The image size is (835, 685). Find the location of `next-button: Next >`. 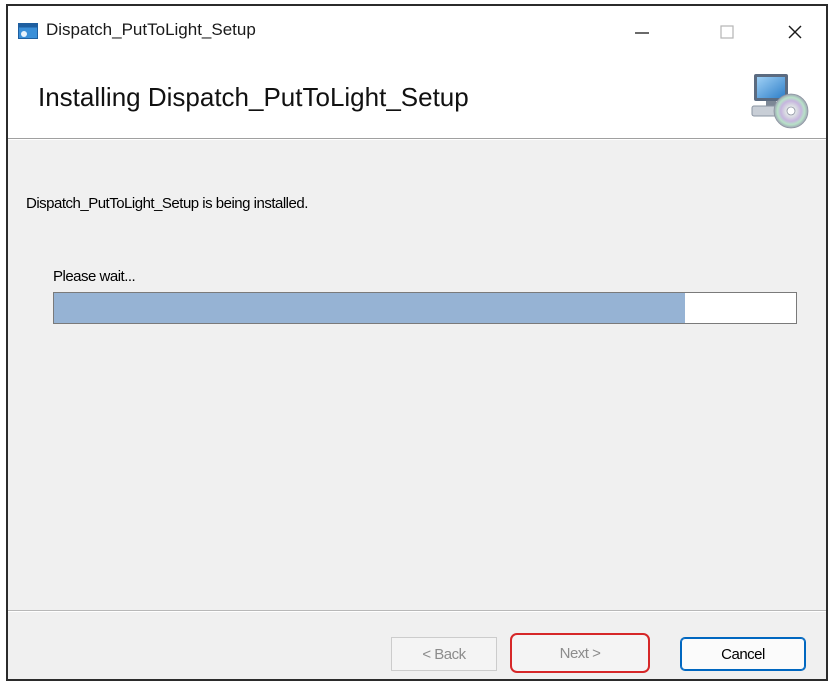

next-button: Next > is located at coordinates (580, 653).